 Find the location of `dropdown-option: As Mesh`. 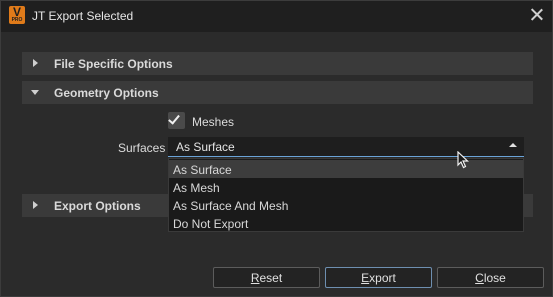

dropdown-option: As Mesh is located at coordinates (346, 187).